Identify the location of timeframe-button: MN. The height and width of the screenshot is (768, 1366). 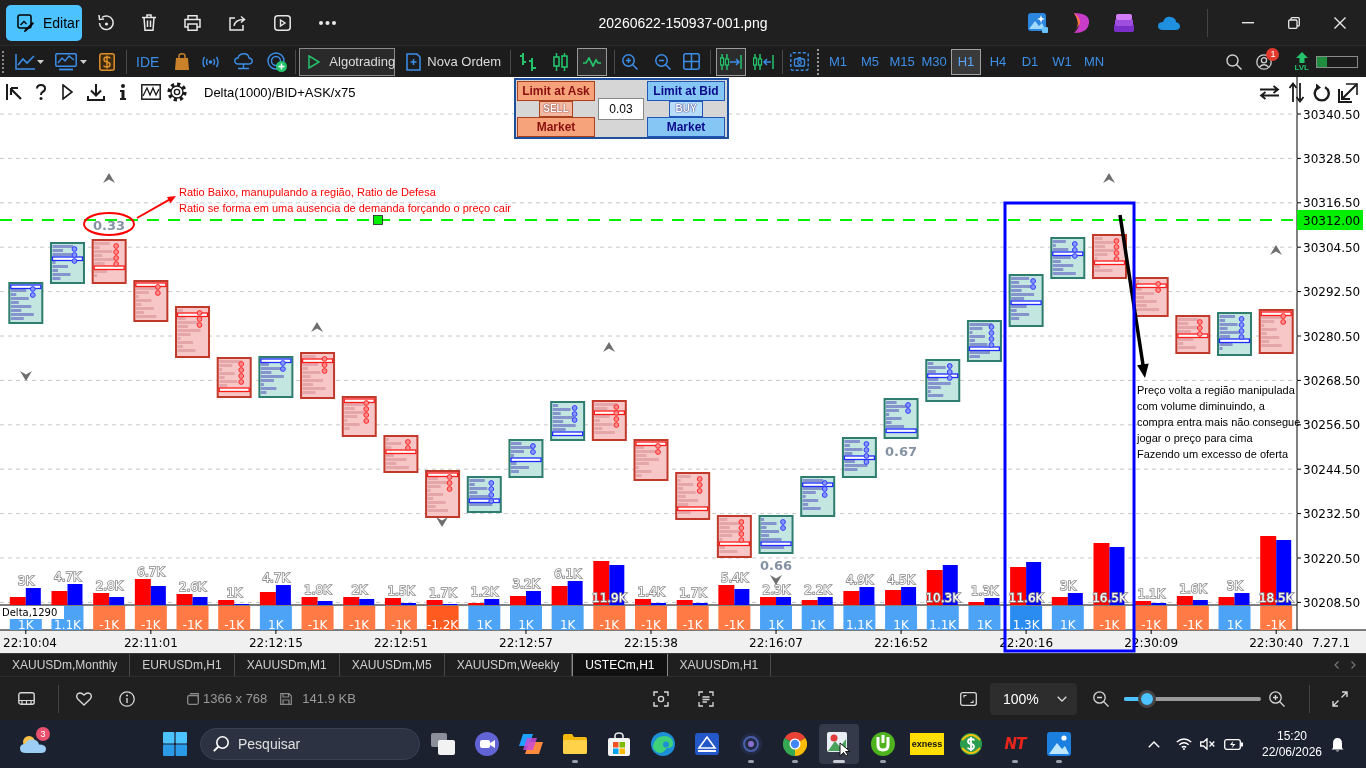
(1094, 61).